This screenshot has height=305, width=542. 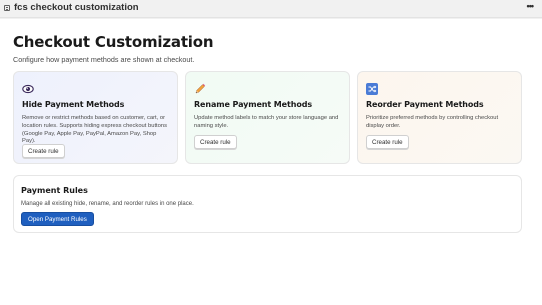 What do you see at coordinates (28, 89) in the screenshot?
I see `eye-icon` at bounding box center [28, 89].